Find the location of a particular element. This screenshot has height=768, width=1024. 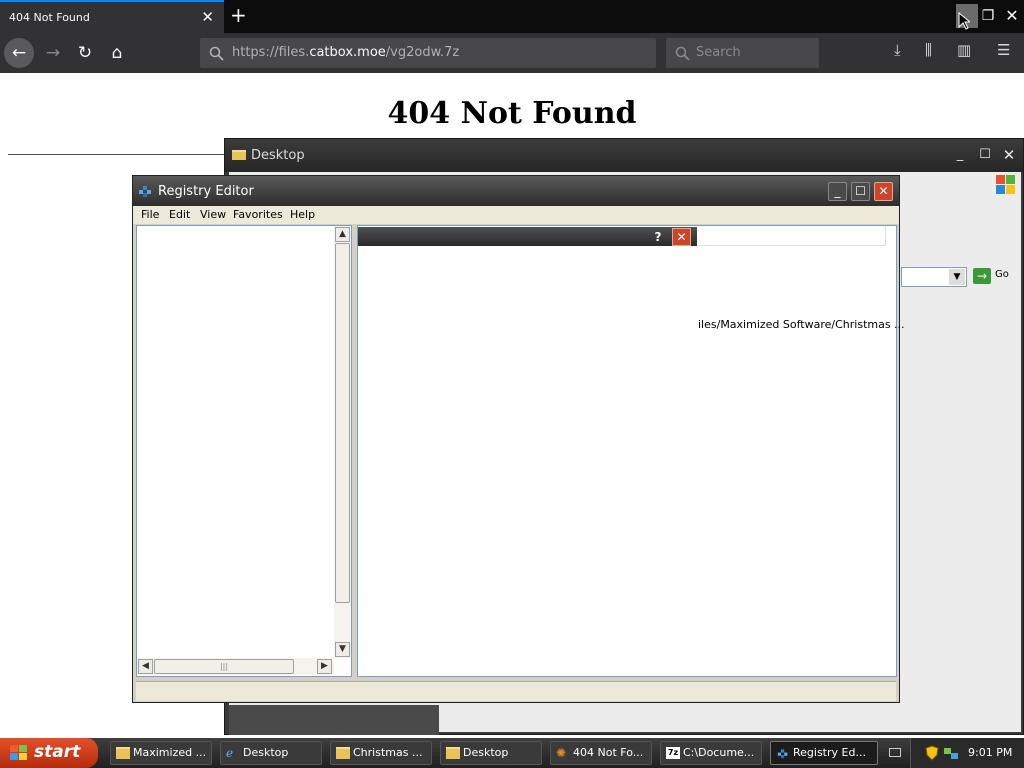

restore-button: ❐ is located at coordinates (988, 16).